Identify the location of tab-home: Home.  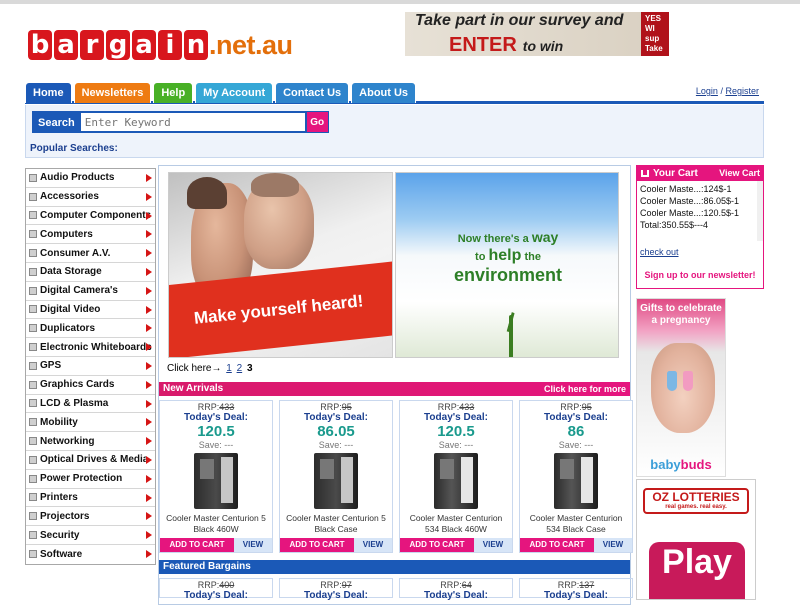
(48, 92).